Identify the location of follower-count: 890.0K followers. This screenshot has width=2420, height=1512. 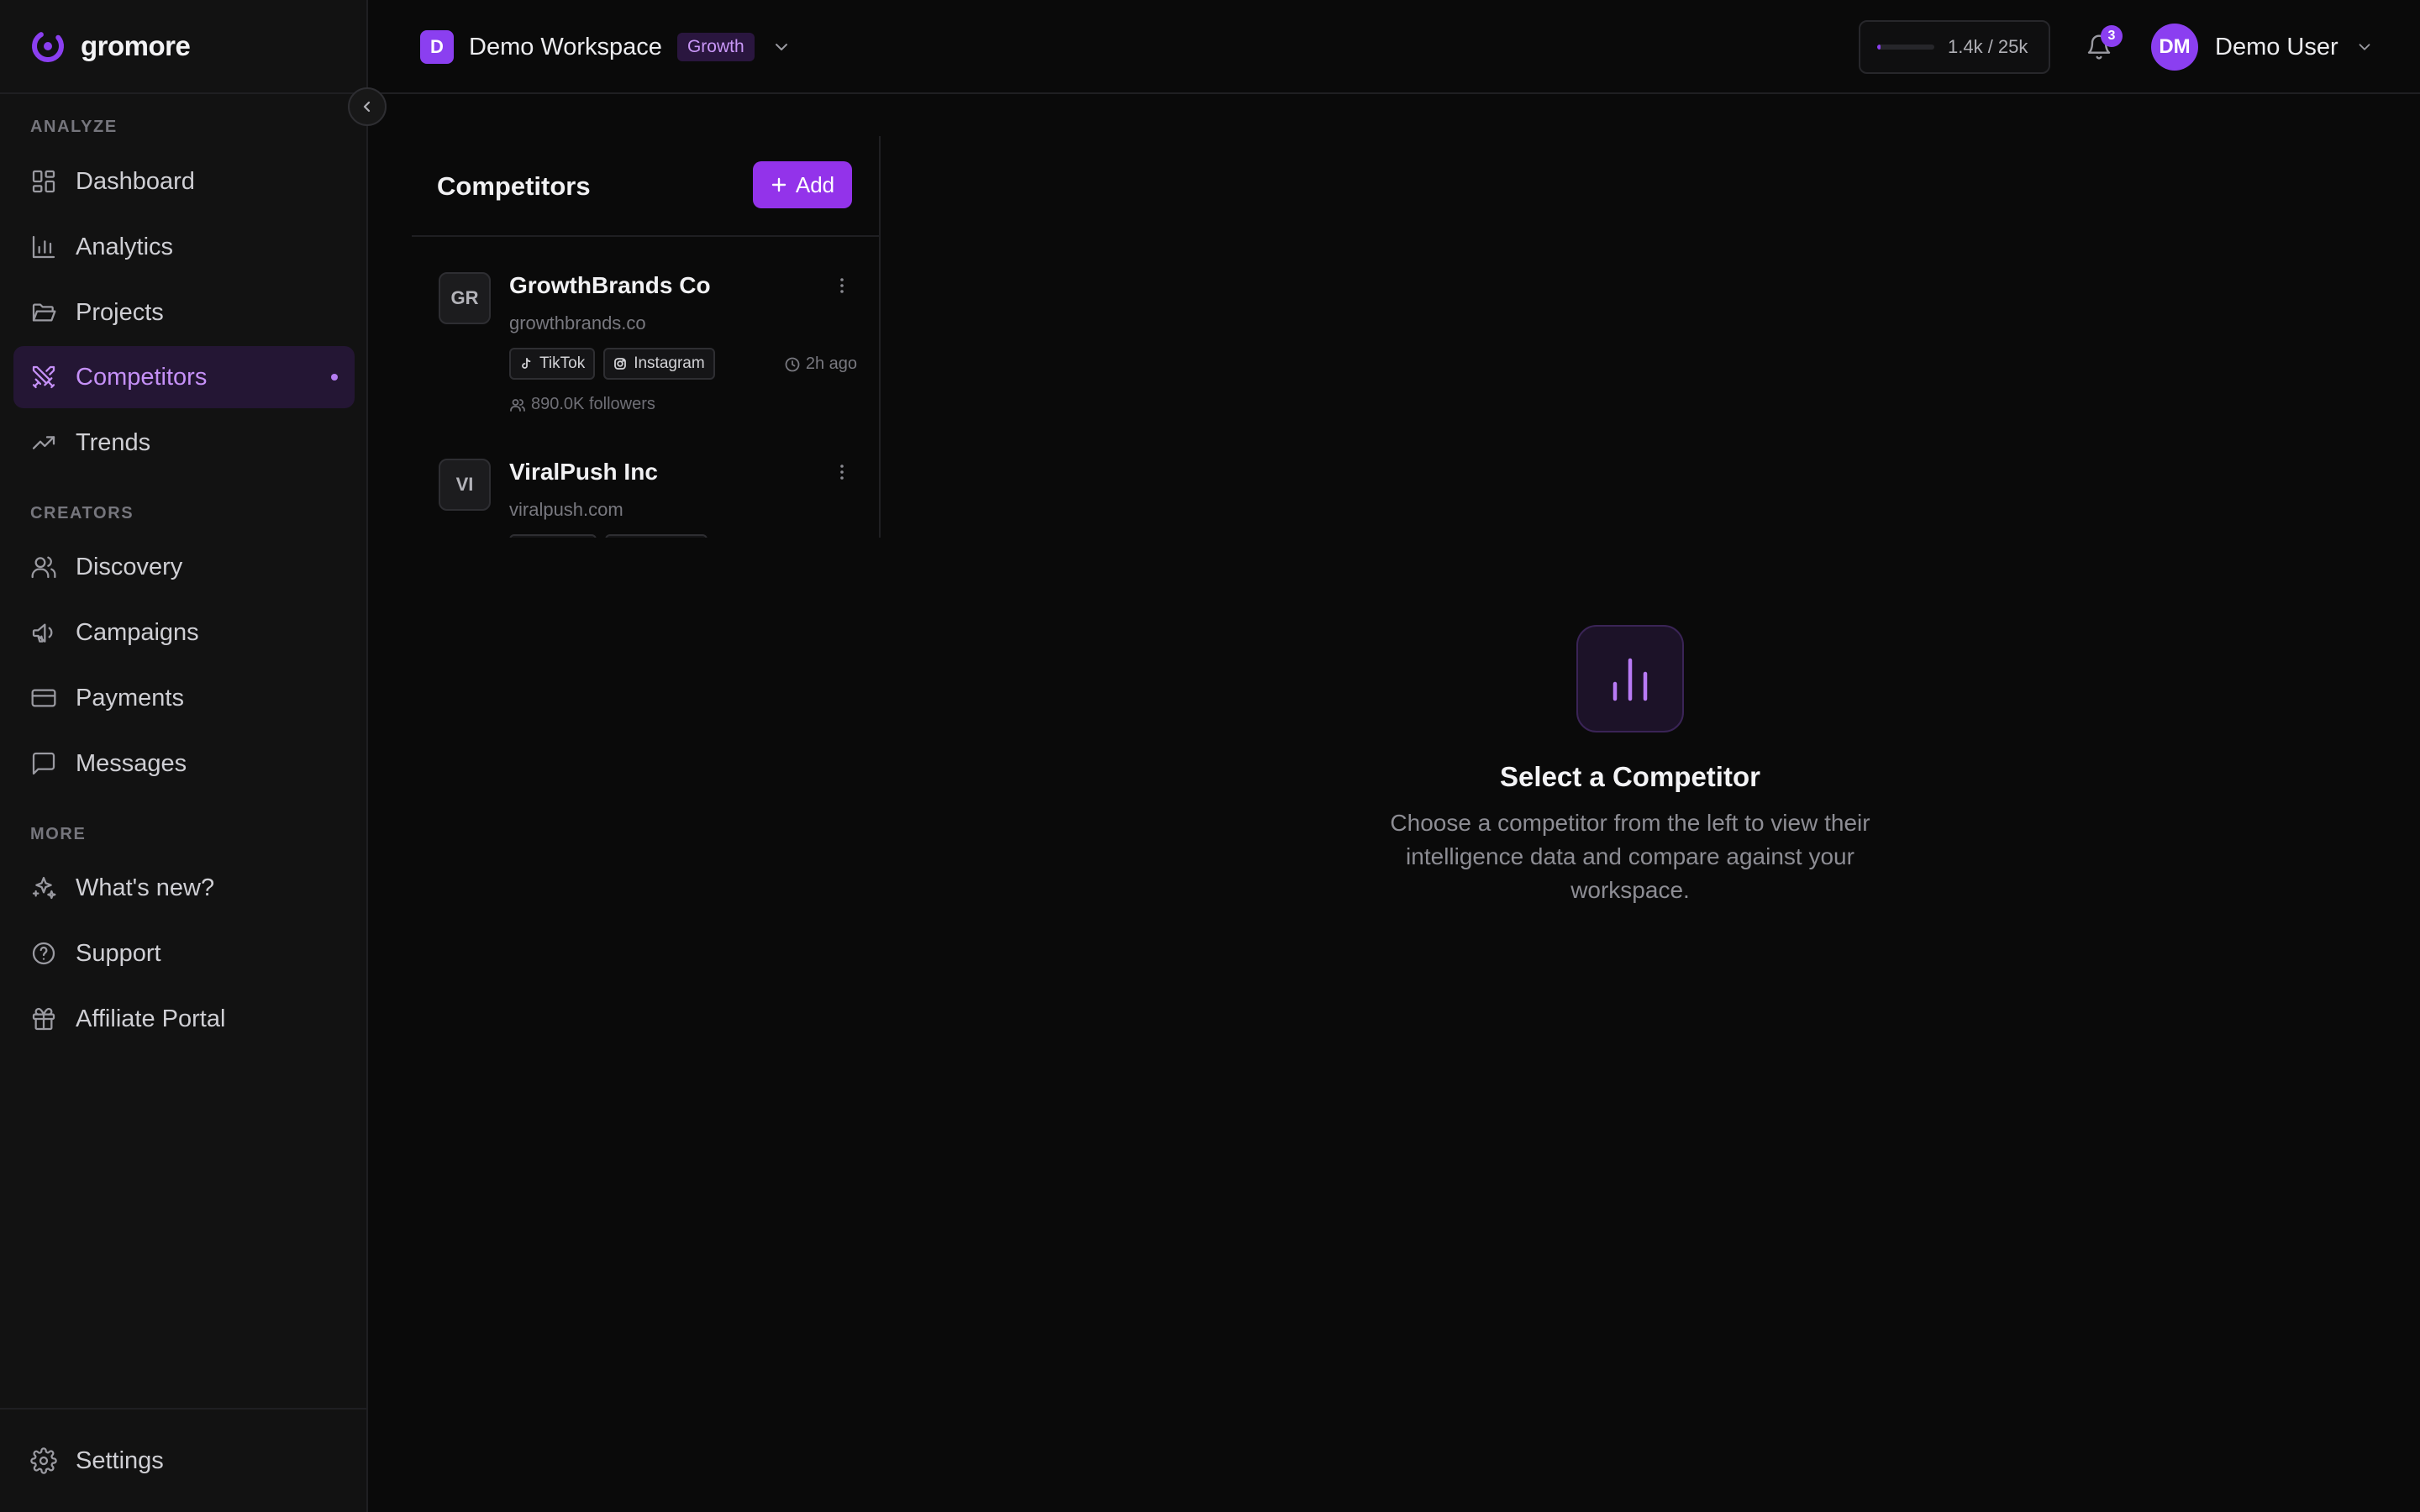
(582, 404).